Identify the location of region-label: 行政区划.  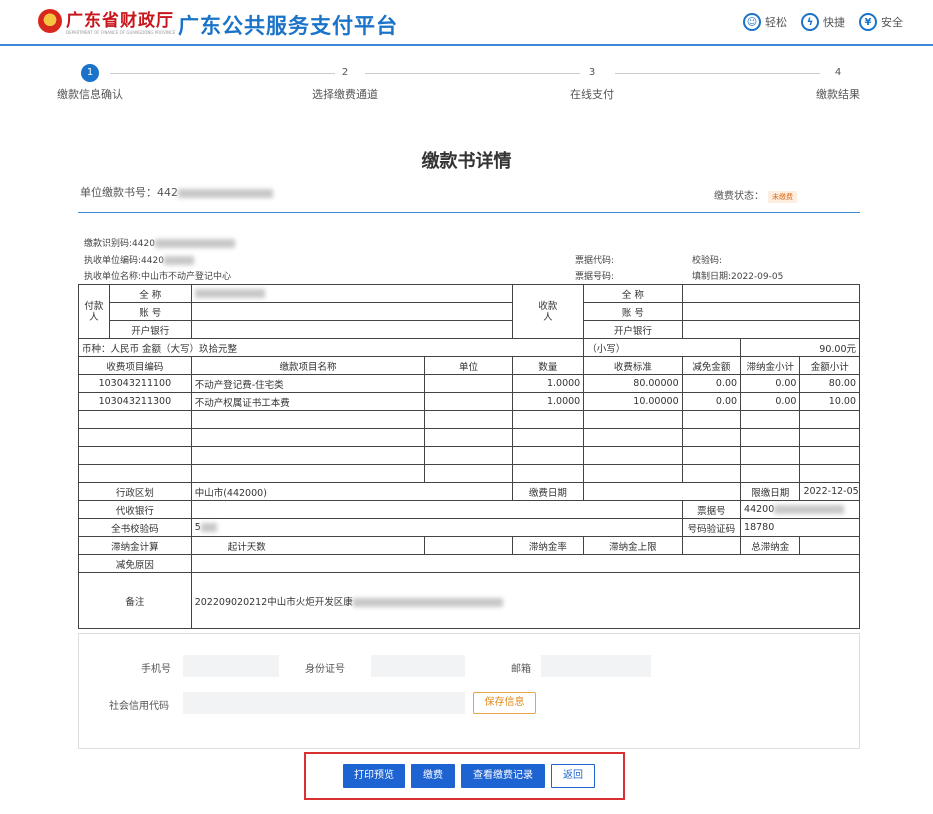
(135, 491).